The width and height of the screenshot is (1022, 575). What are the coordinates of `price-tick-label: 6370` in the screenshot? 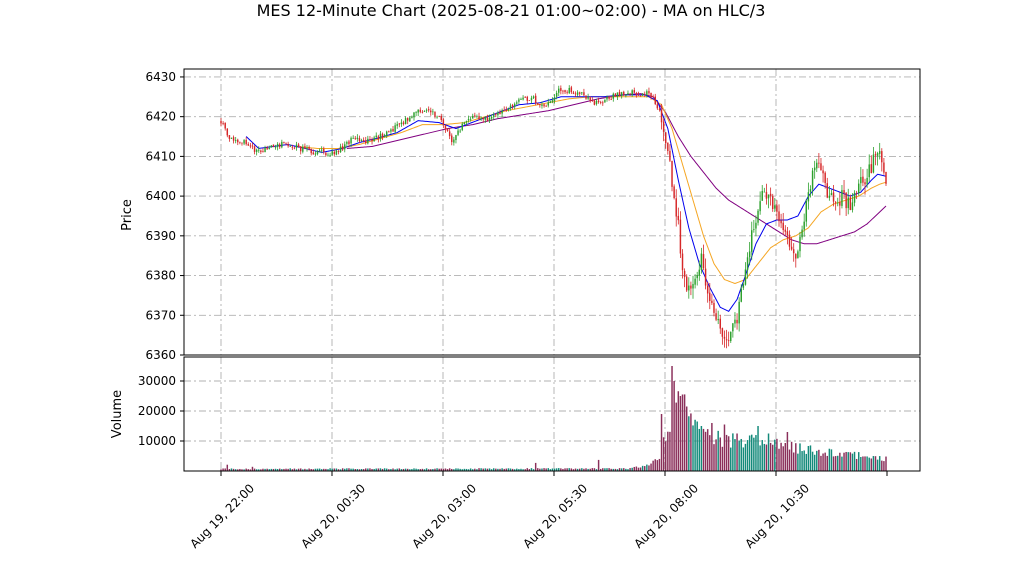 It's located at (160, 315).